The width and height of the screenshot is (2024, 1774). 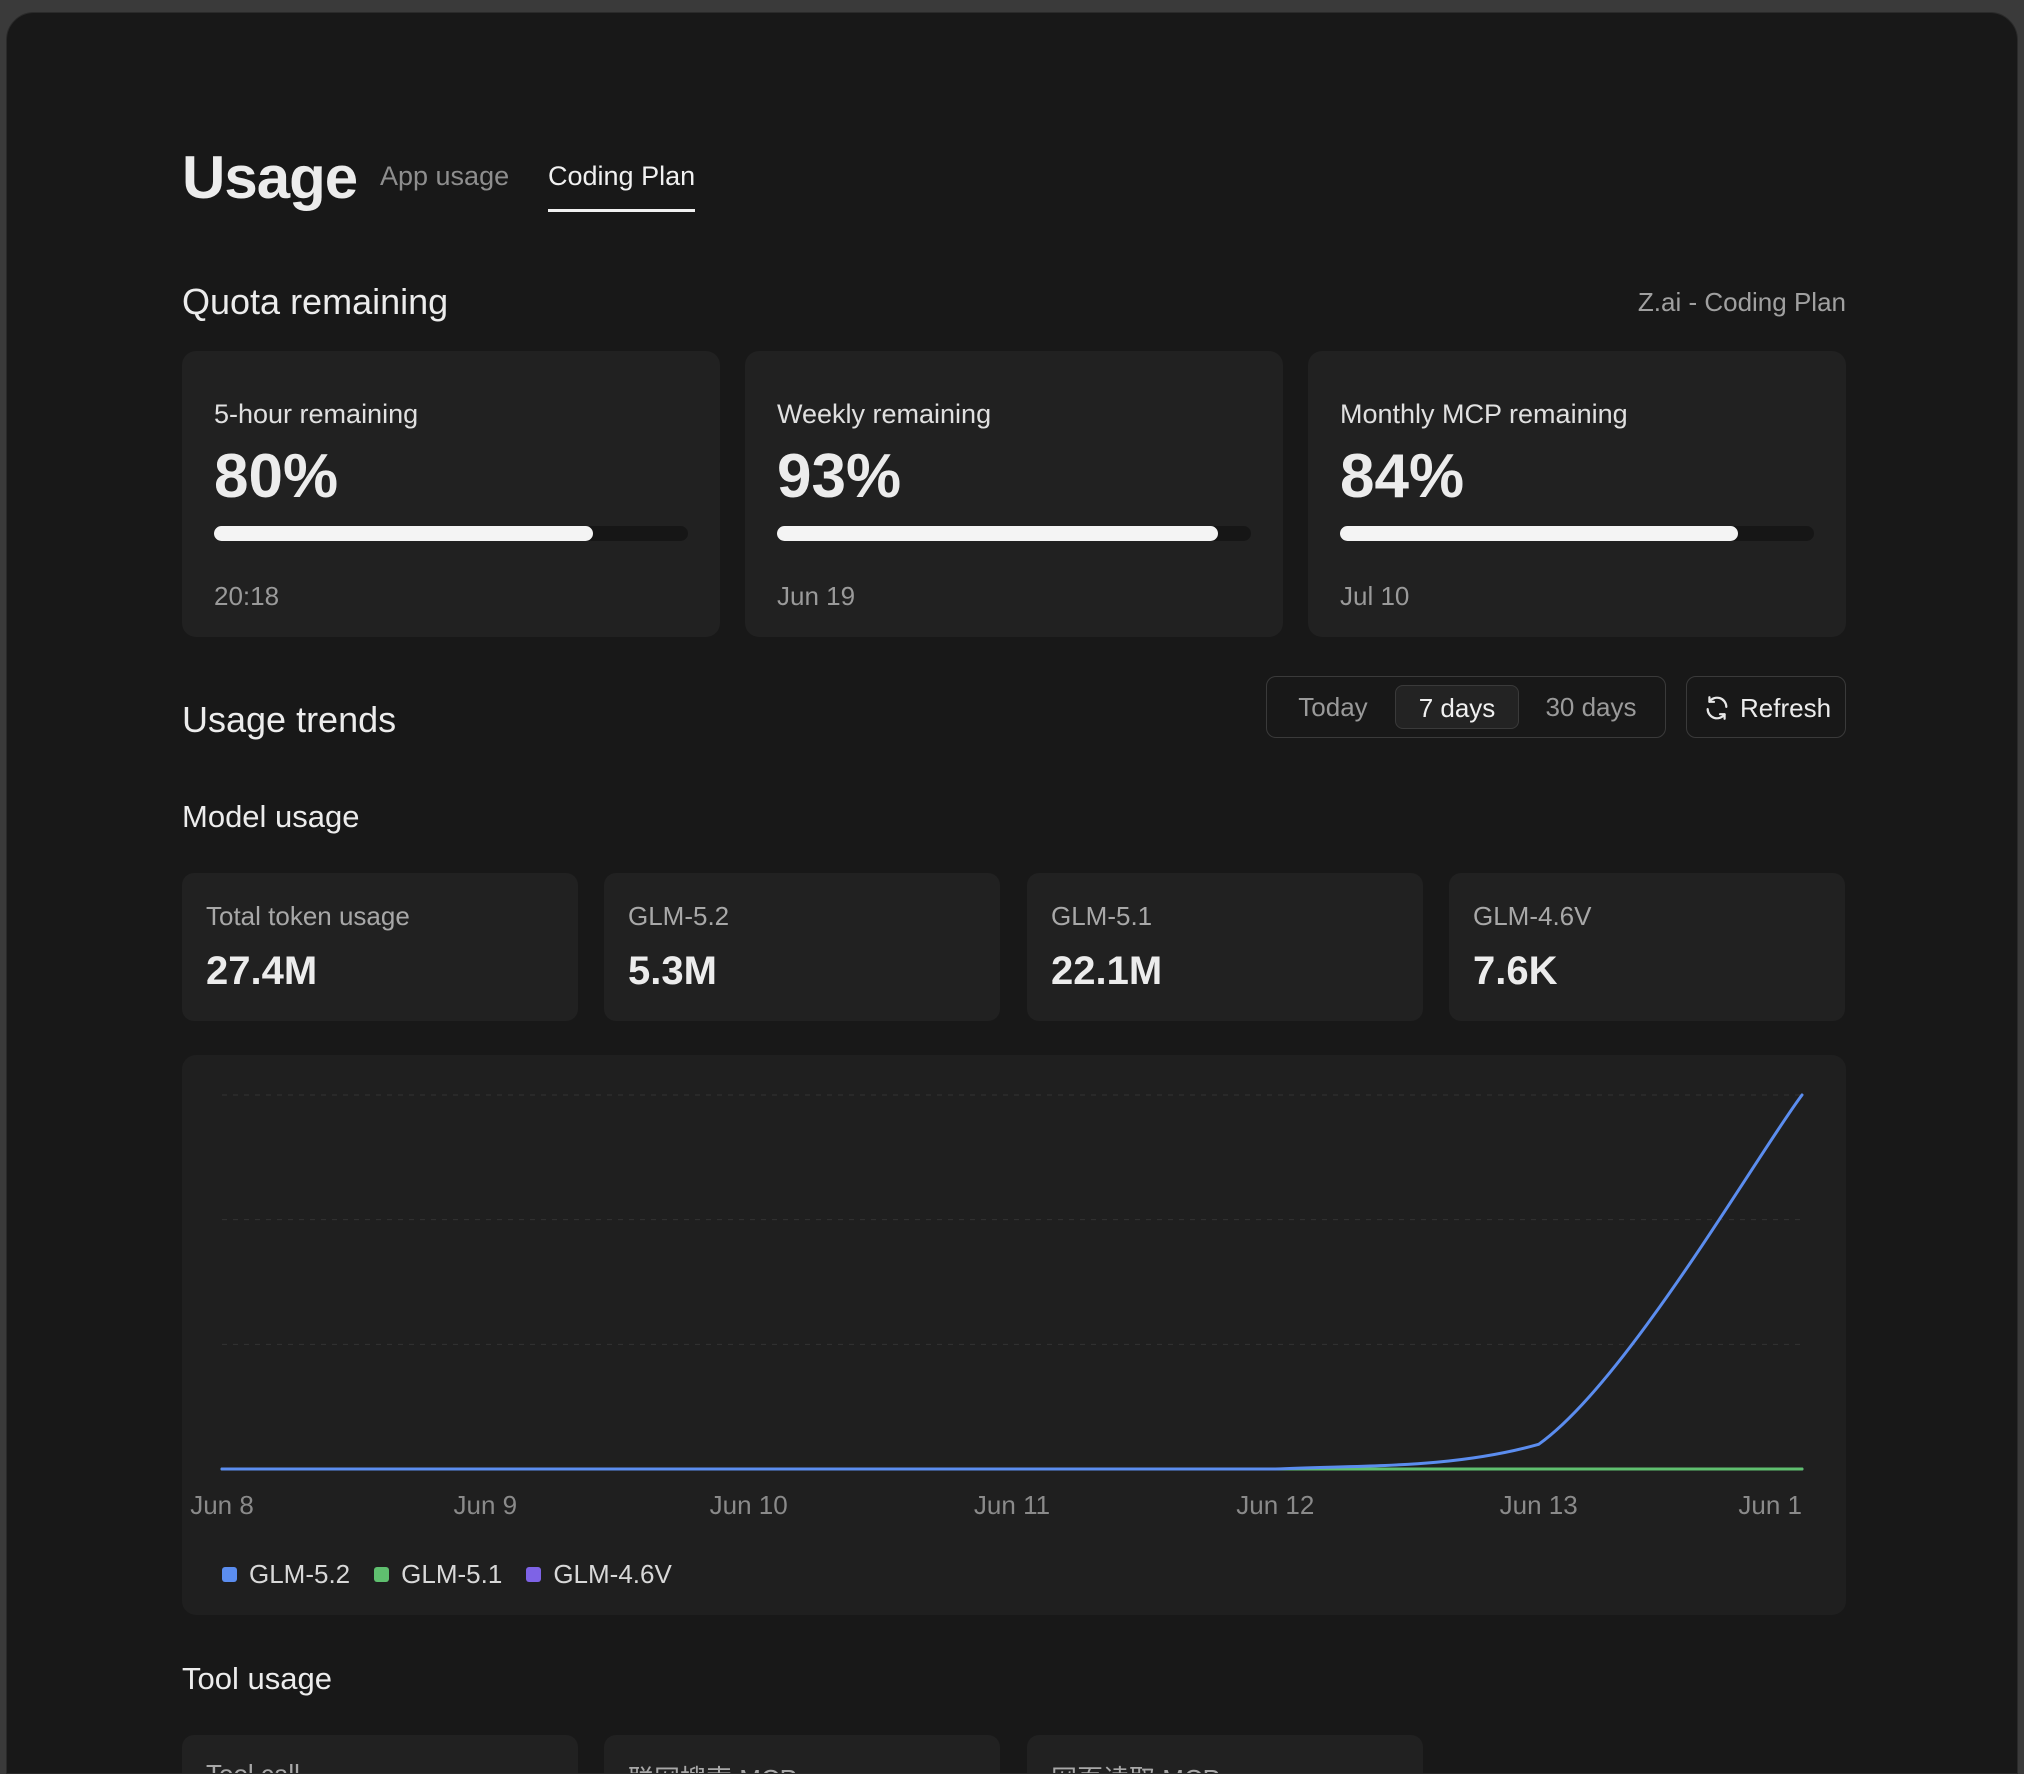 What do you see at coordinates (316, 414) in the screenshot?
I see `quota-label: 5-hour remaining` at bounding box center [316, 414].